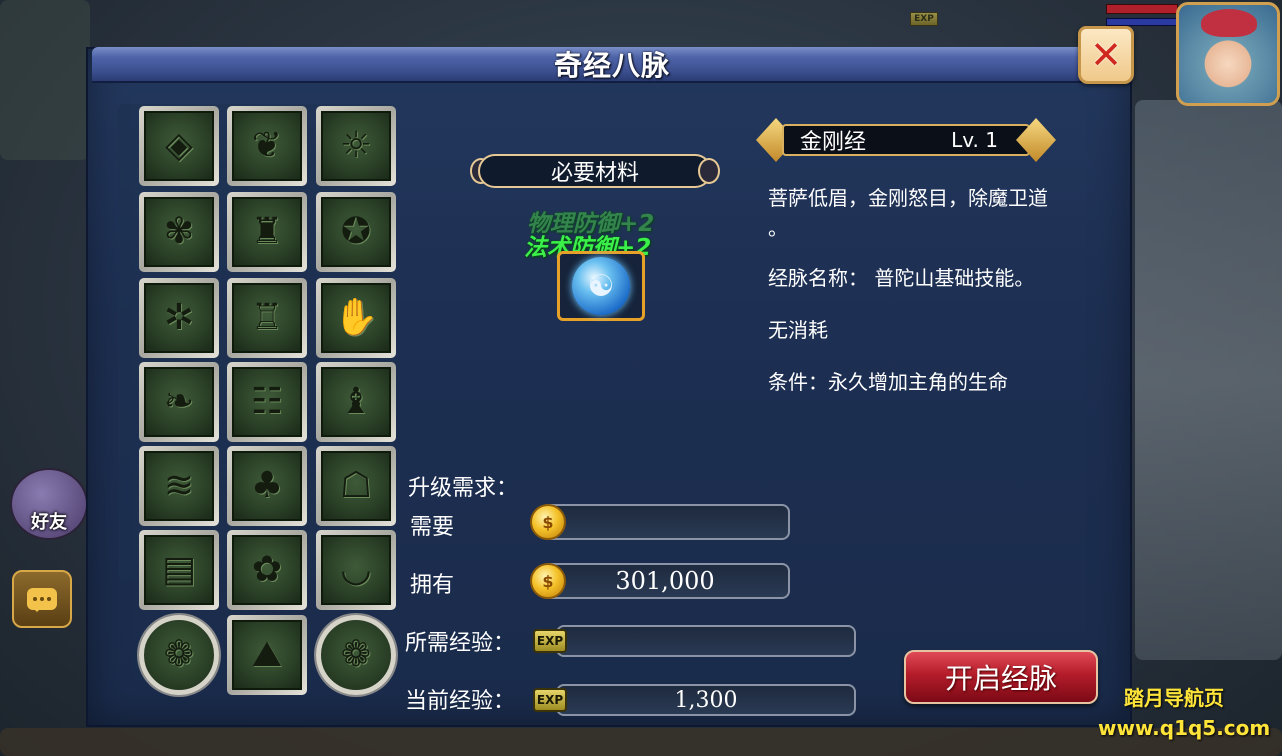  I want to click on skill-arch-icon: ☖, so click(356, 485).